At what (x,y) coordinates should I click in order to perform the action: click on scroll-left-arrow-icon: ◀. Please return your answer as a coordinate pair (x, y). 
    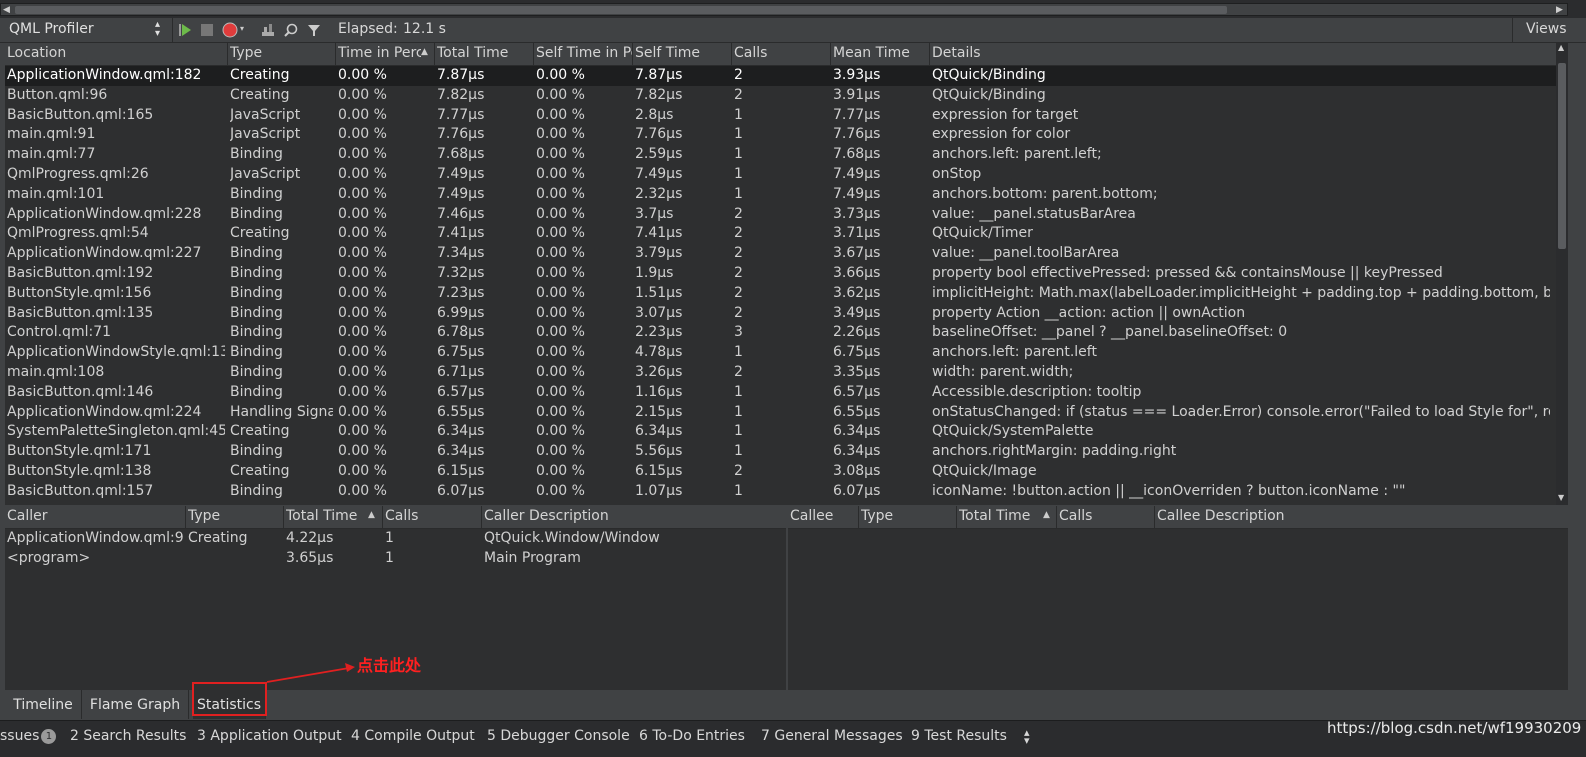
    Looking at the image, I should click on (6, 10).